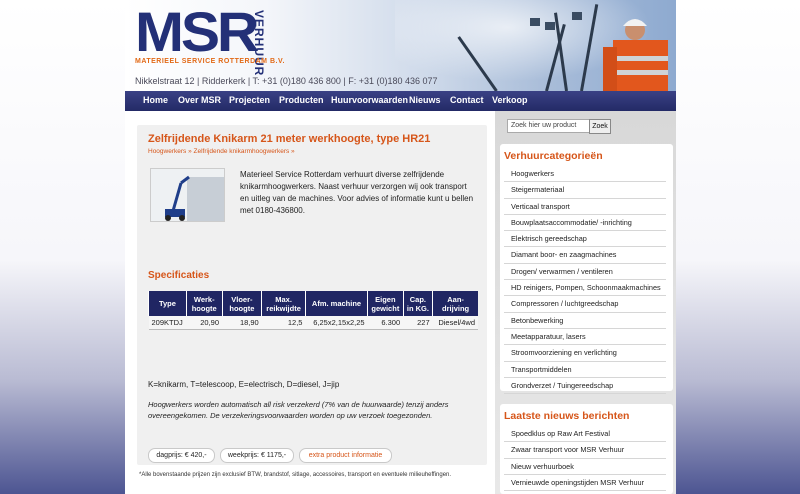 The width and height of the screenshot is (800, 494). I want to click on search-button: Zoek, so click(600, 126).